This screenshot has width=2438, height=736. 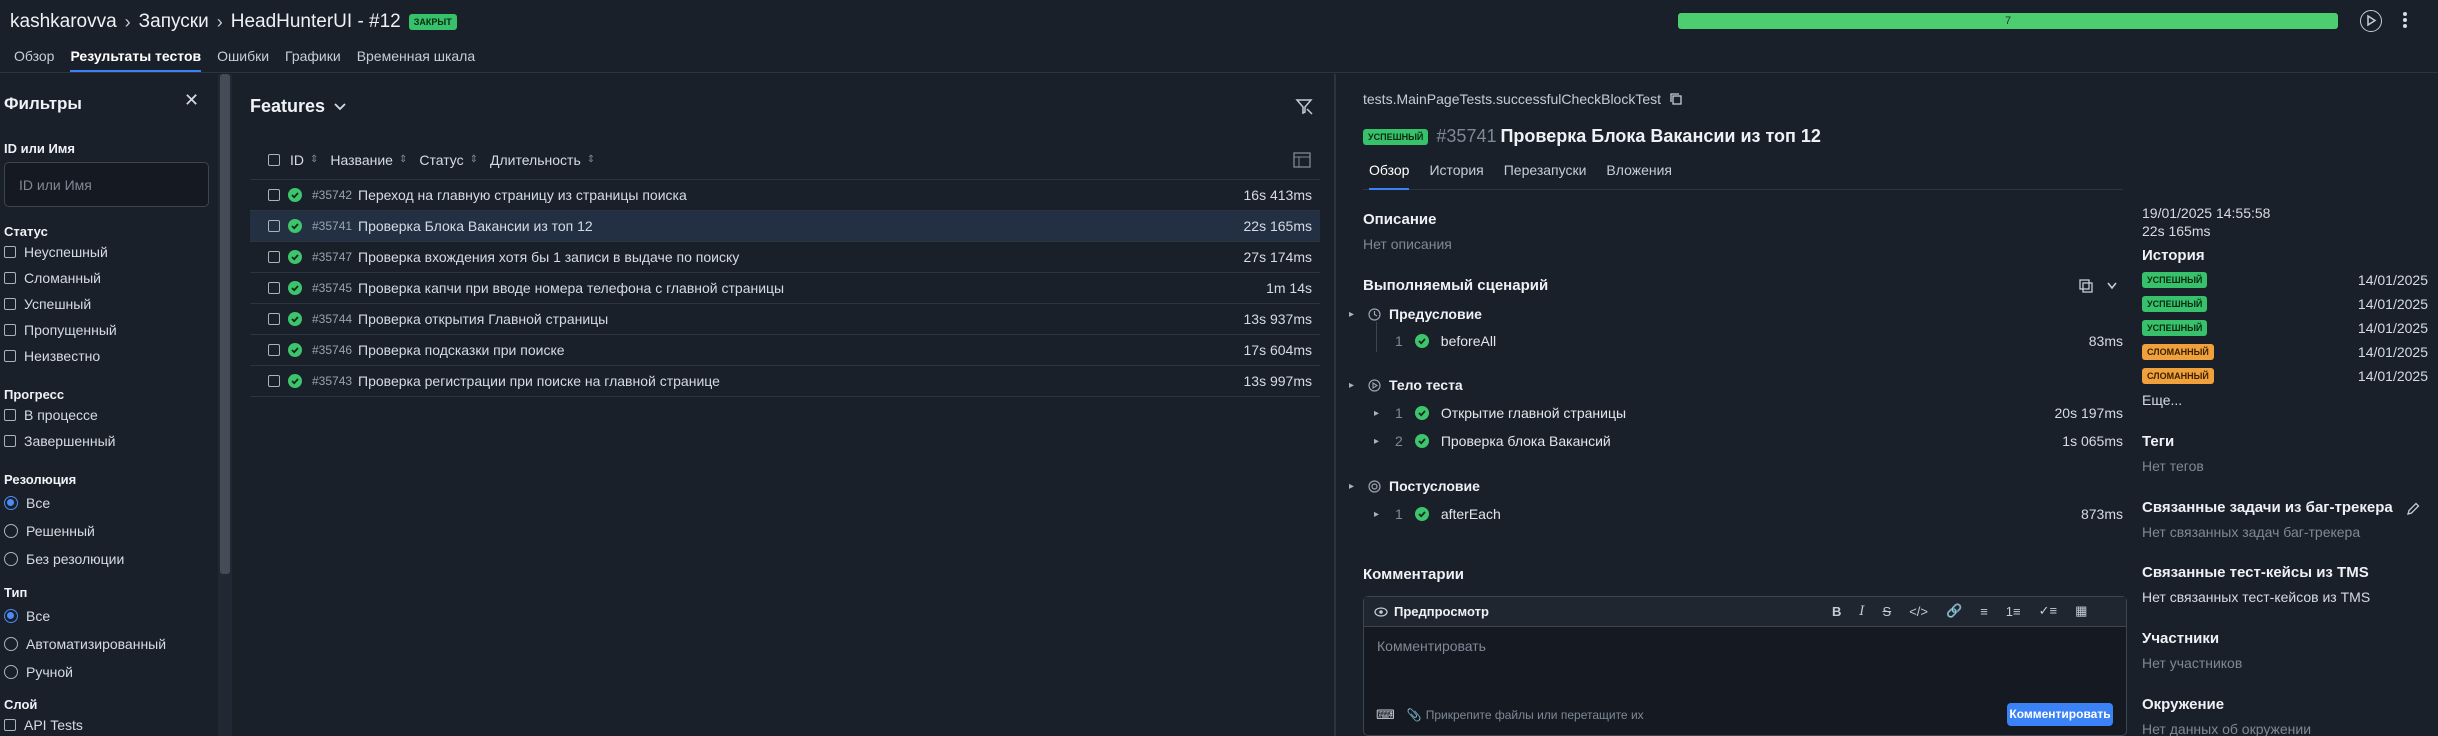 I want to click on col-status: Статус, so click(x=441, y=160).